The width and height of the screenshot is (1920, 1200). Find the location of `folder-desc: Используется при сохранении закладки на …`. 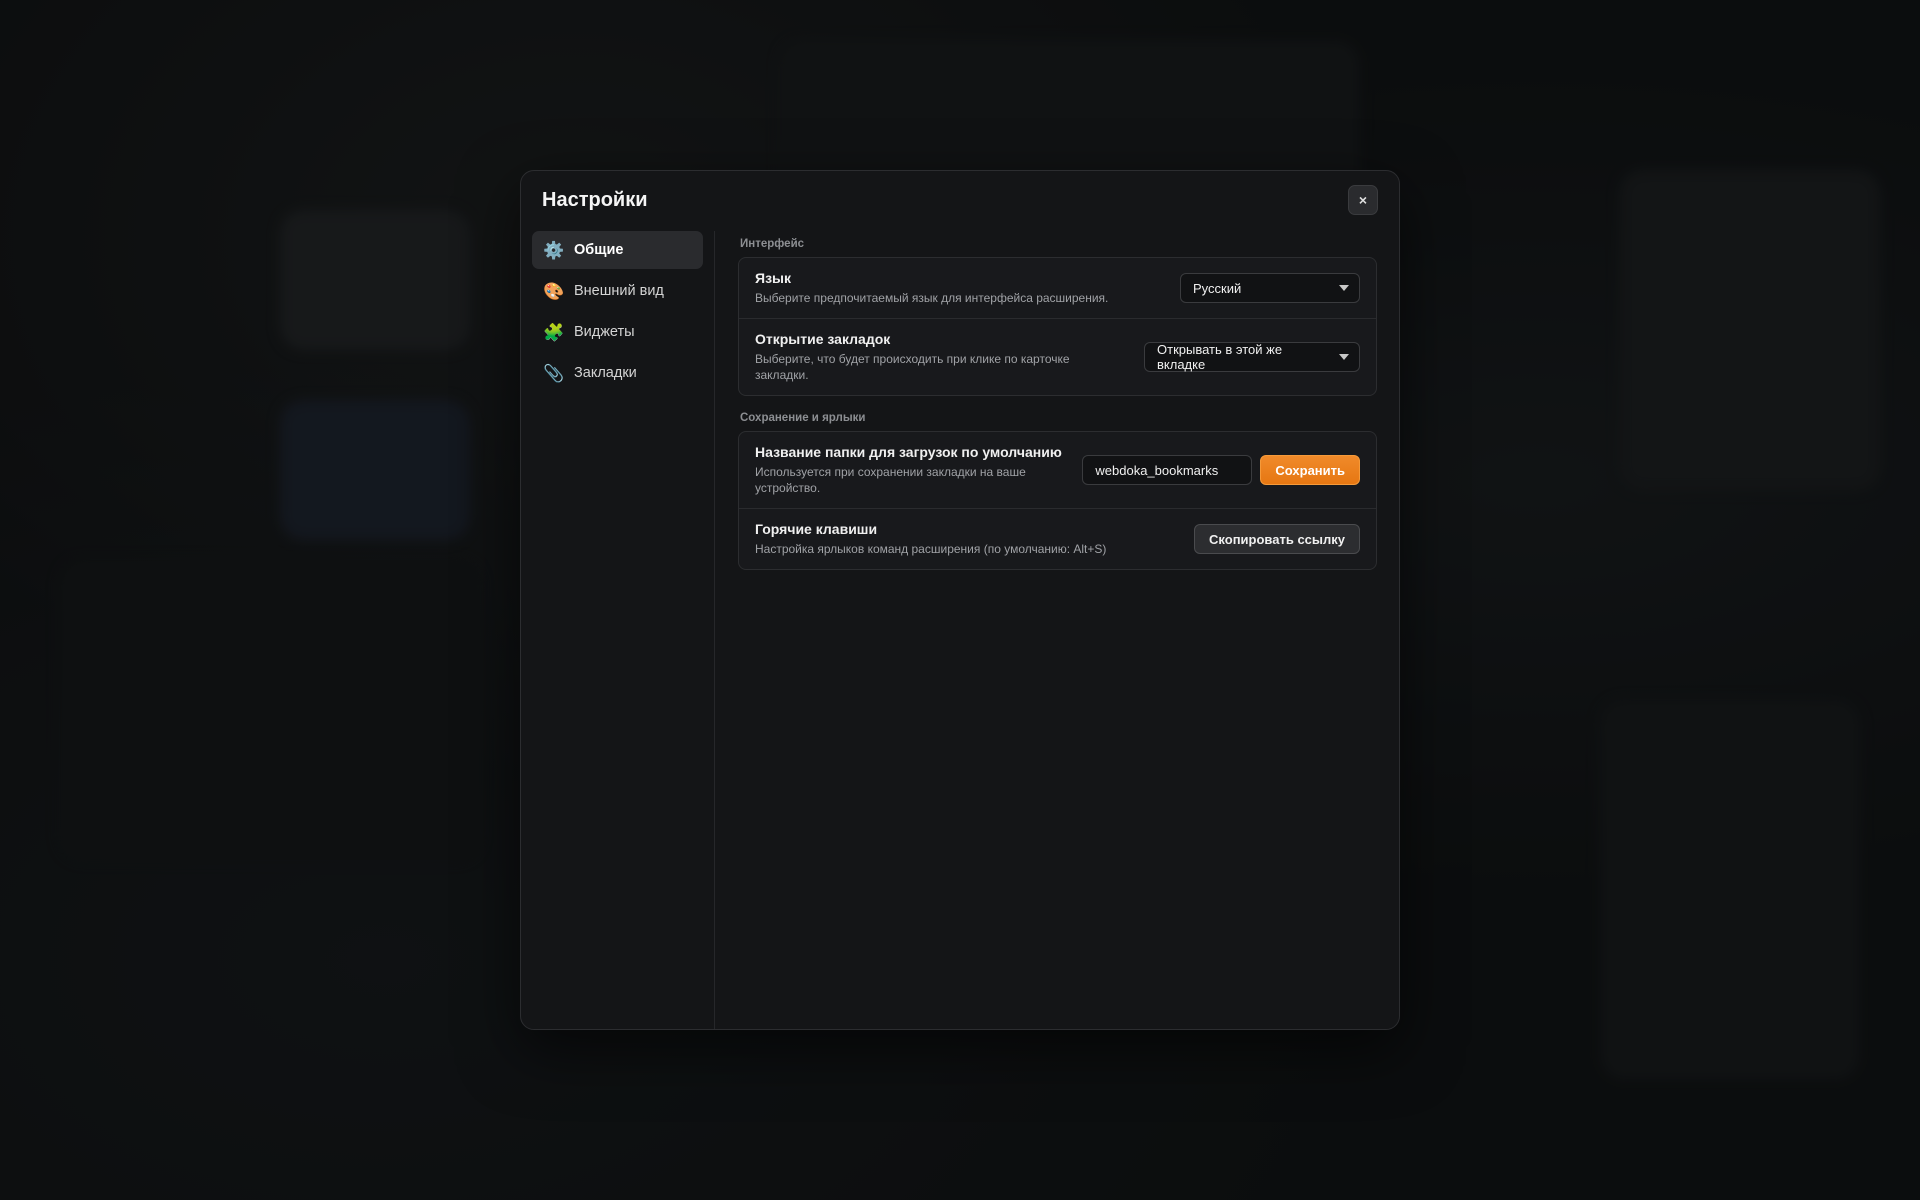

folder-desc: Используется при сохранении закладки на … is located at coordinates (890, 480).